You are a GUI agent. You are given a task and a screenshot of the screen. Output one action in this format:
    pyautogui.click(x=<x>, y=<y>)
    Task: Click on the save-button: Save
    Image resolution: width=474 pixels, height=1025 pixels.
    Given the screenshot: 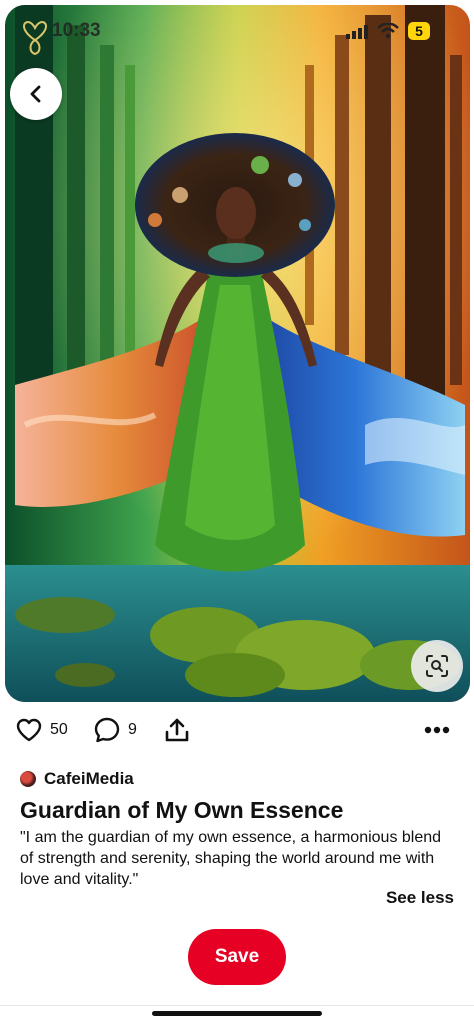 What is the action you would take?
    pyautogui.click(x=237, y=957)
    